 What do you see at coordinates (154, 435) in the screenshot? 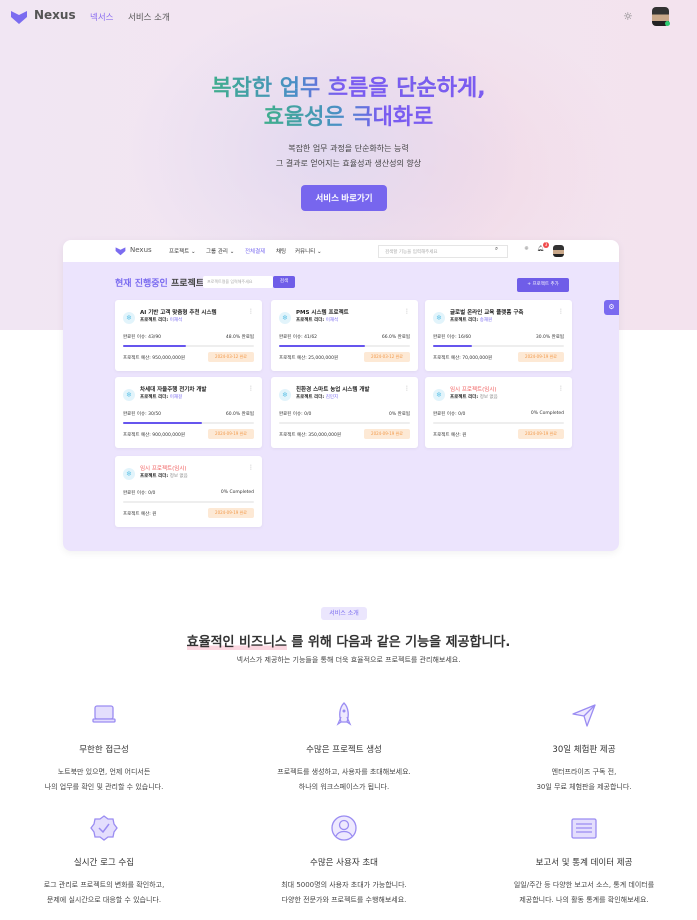
I see `project-budget: 프로젝트 예산: 900,000,000원` at bounding box center [154, 435].